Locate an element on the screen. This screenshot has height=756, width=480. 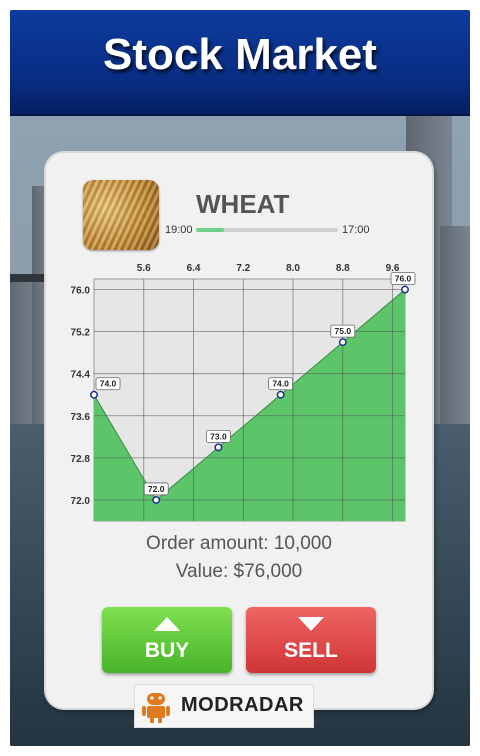
android-robot-icon is located at coordinates (156, 708).